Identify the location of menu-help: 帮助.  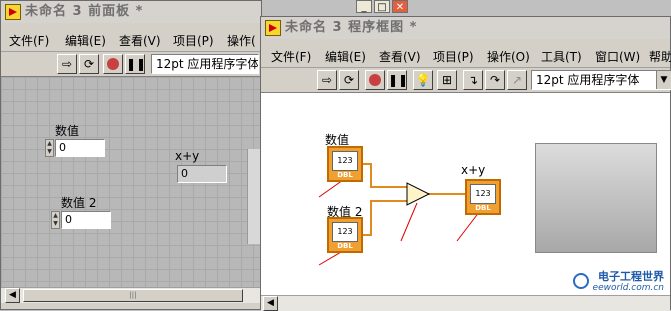
(660, 57).